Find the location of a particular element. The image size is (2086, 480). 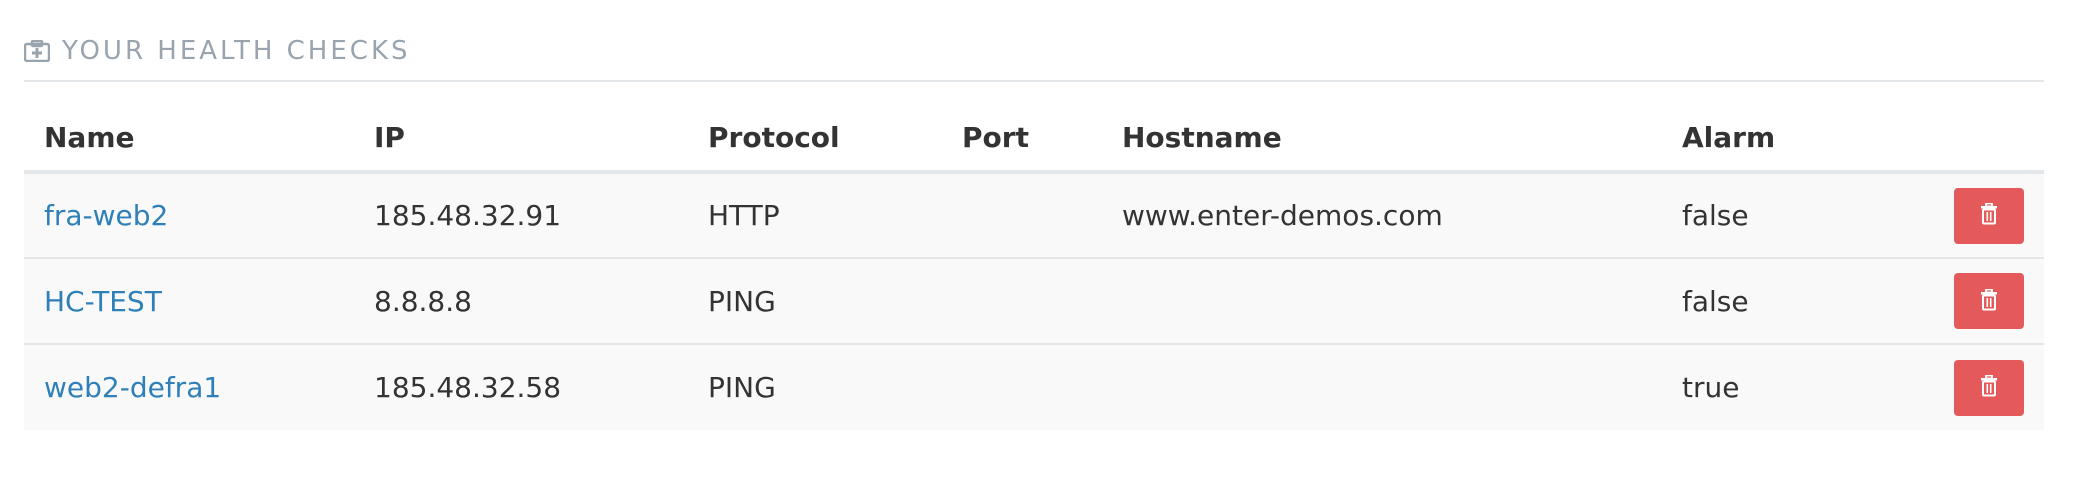

cell-ip: 8.8.8.8 is located at coordinates (521, 301).